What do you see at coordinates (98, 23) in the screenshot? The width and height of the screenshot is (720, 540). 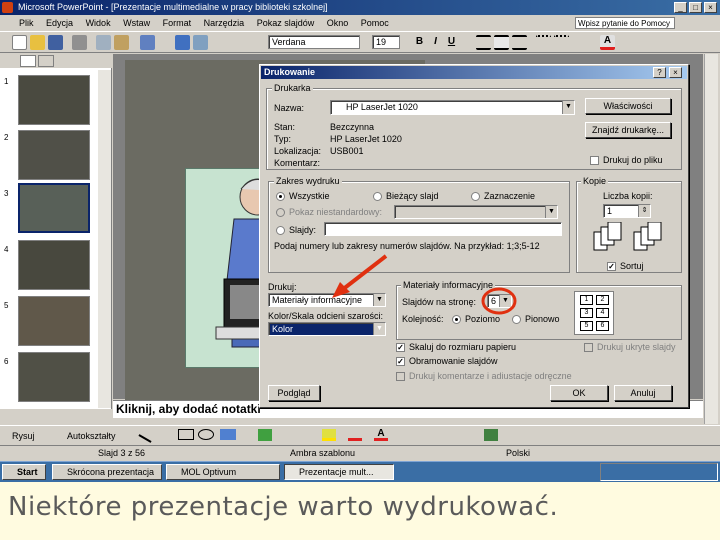 I see `menu-view: Widok` at bounding box center [98, 23].